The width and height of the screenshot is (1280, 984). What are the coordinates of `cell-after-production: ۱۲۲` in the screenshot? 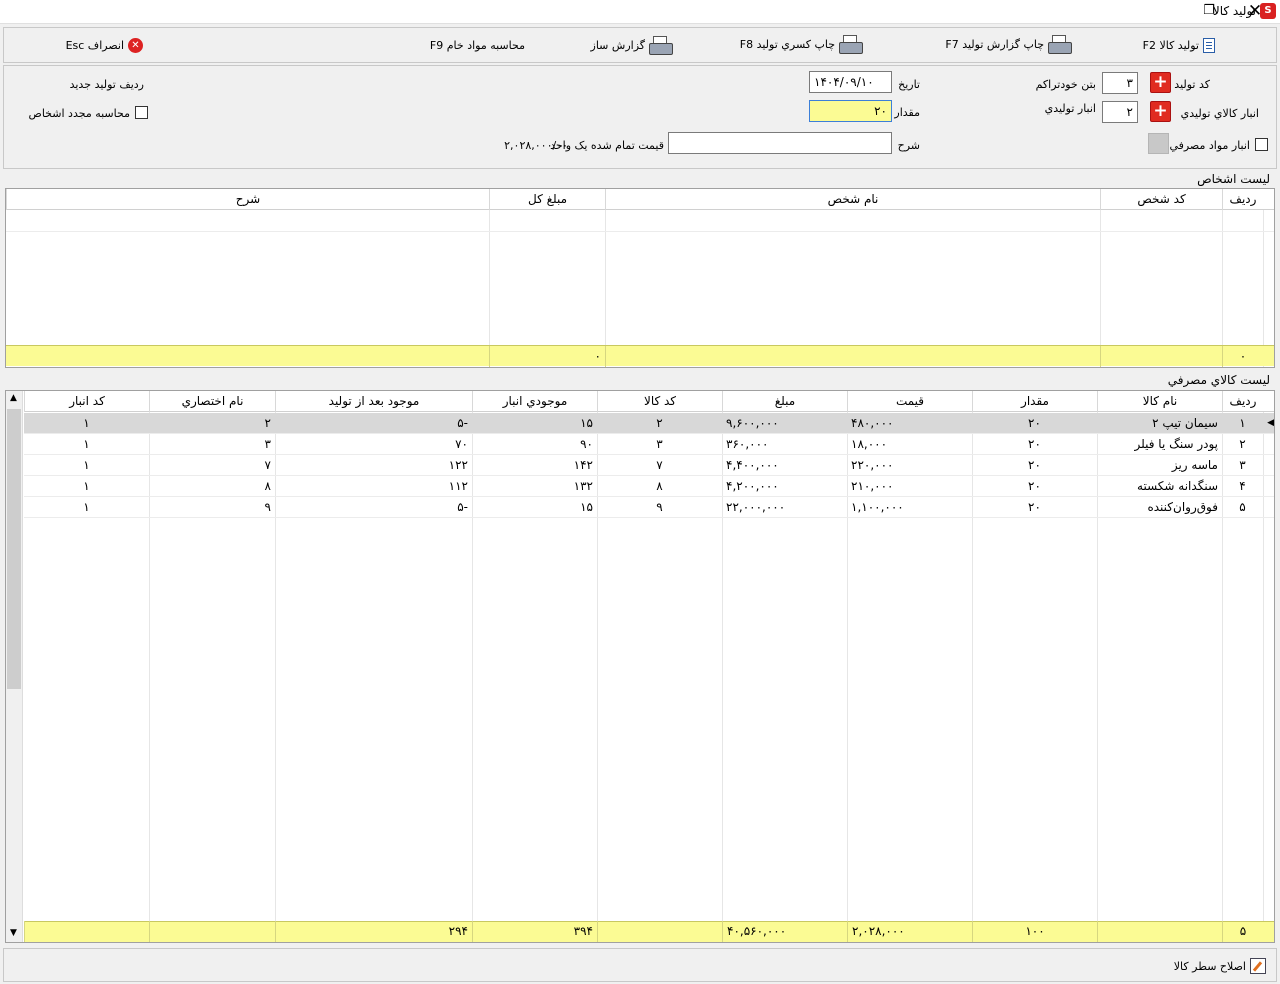 It's located at (458, 465).